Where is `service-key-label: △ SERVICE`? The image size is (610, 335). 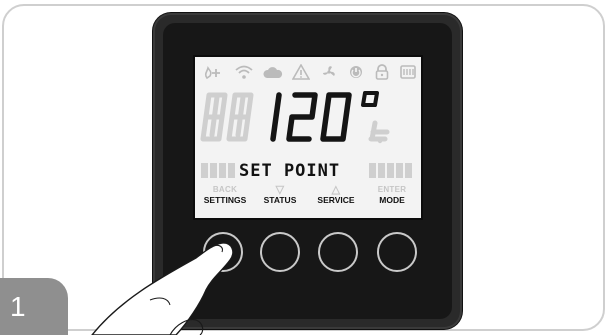 service-key-label: △ SERVICE is located at coordinates (336, 195).